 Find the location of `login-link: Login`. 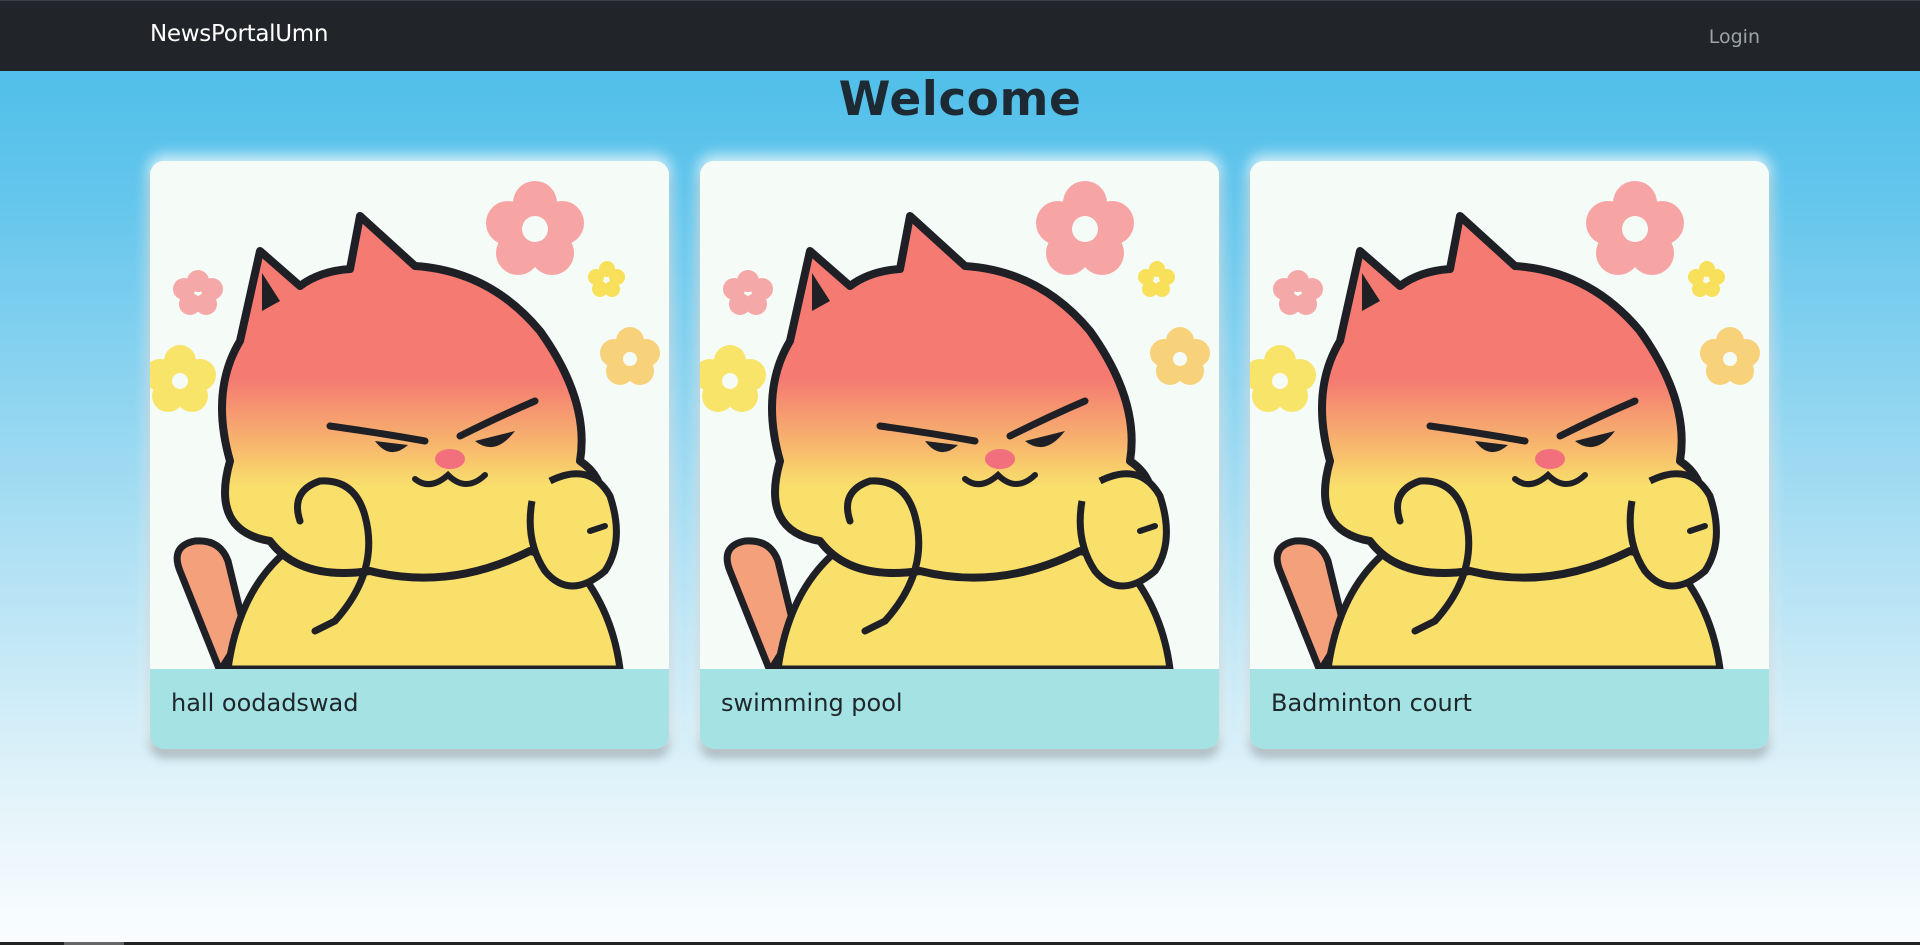

login-link: Login is located at coordinates (1734, 37).